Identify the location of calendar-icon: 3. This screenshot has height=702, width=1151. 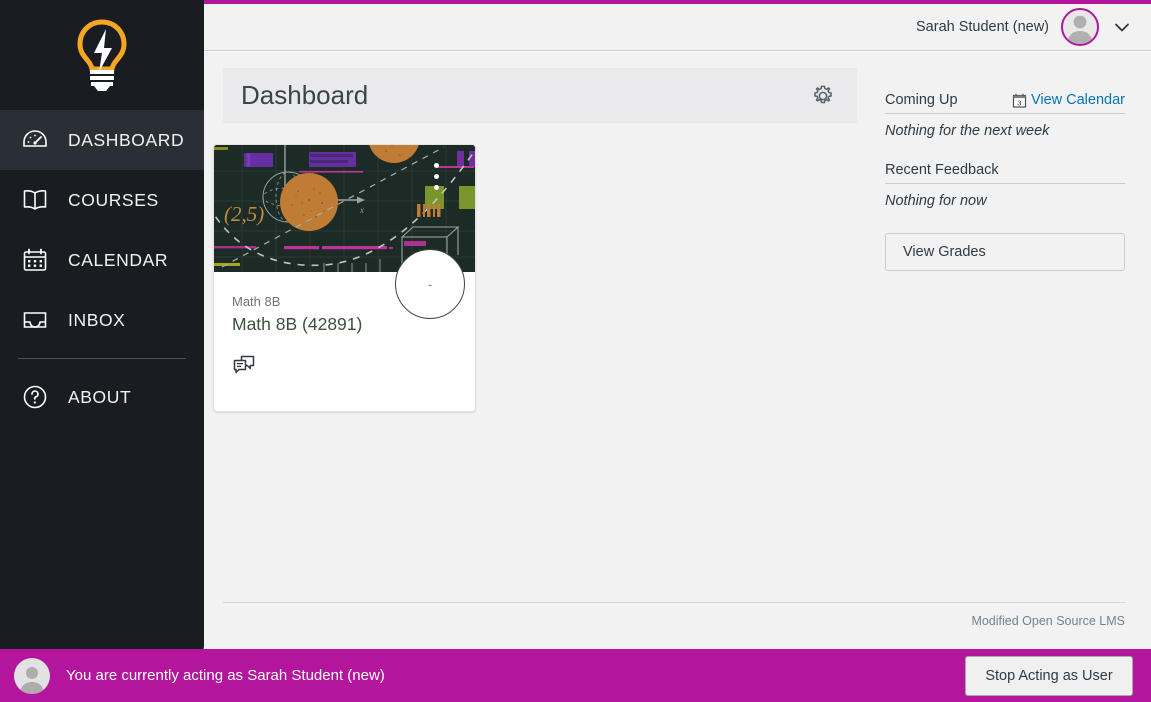
(1019, 100).